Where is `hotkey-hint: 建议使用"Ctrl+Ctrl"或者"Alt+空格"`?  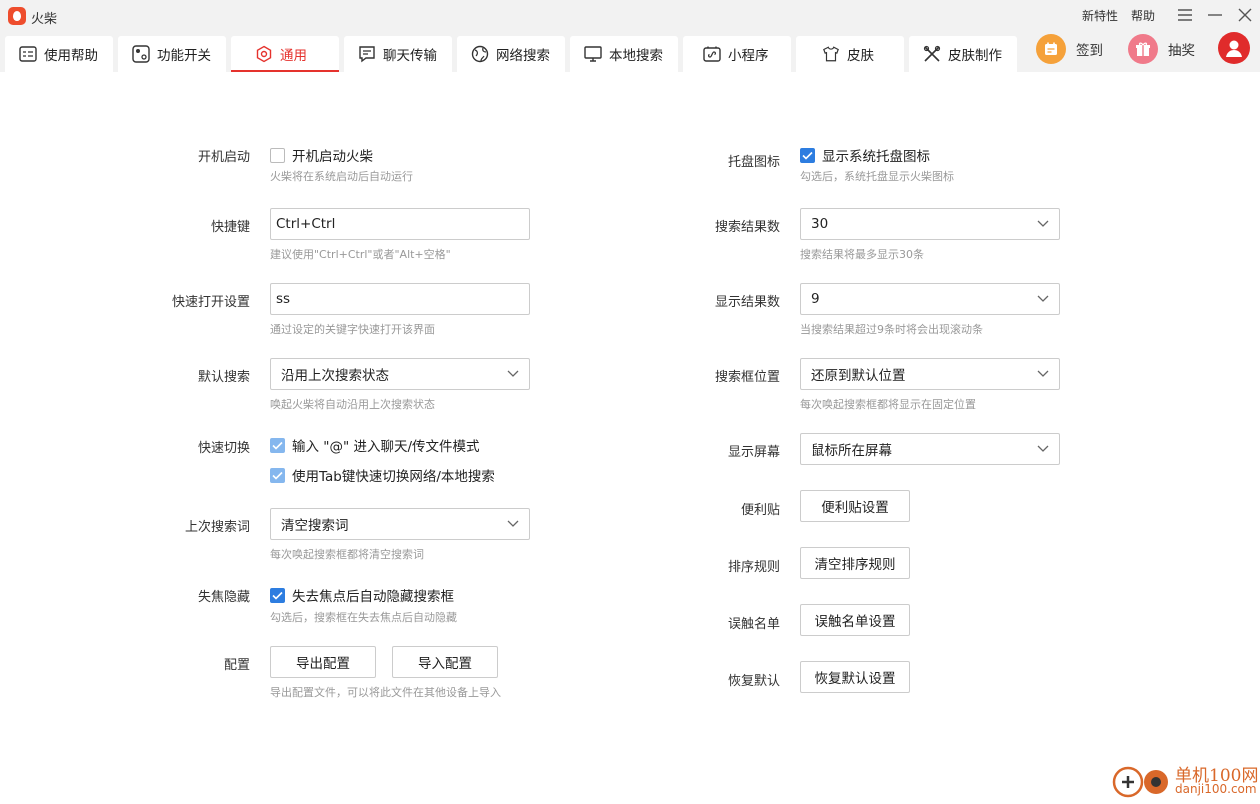 hotkey-hint: 建议使用"Ctrl+Ctrl"或者"Alt+空格" is located at coordinates (360, 254).